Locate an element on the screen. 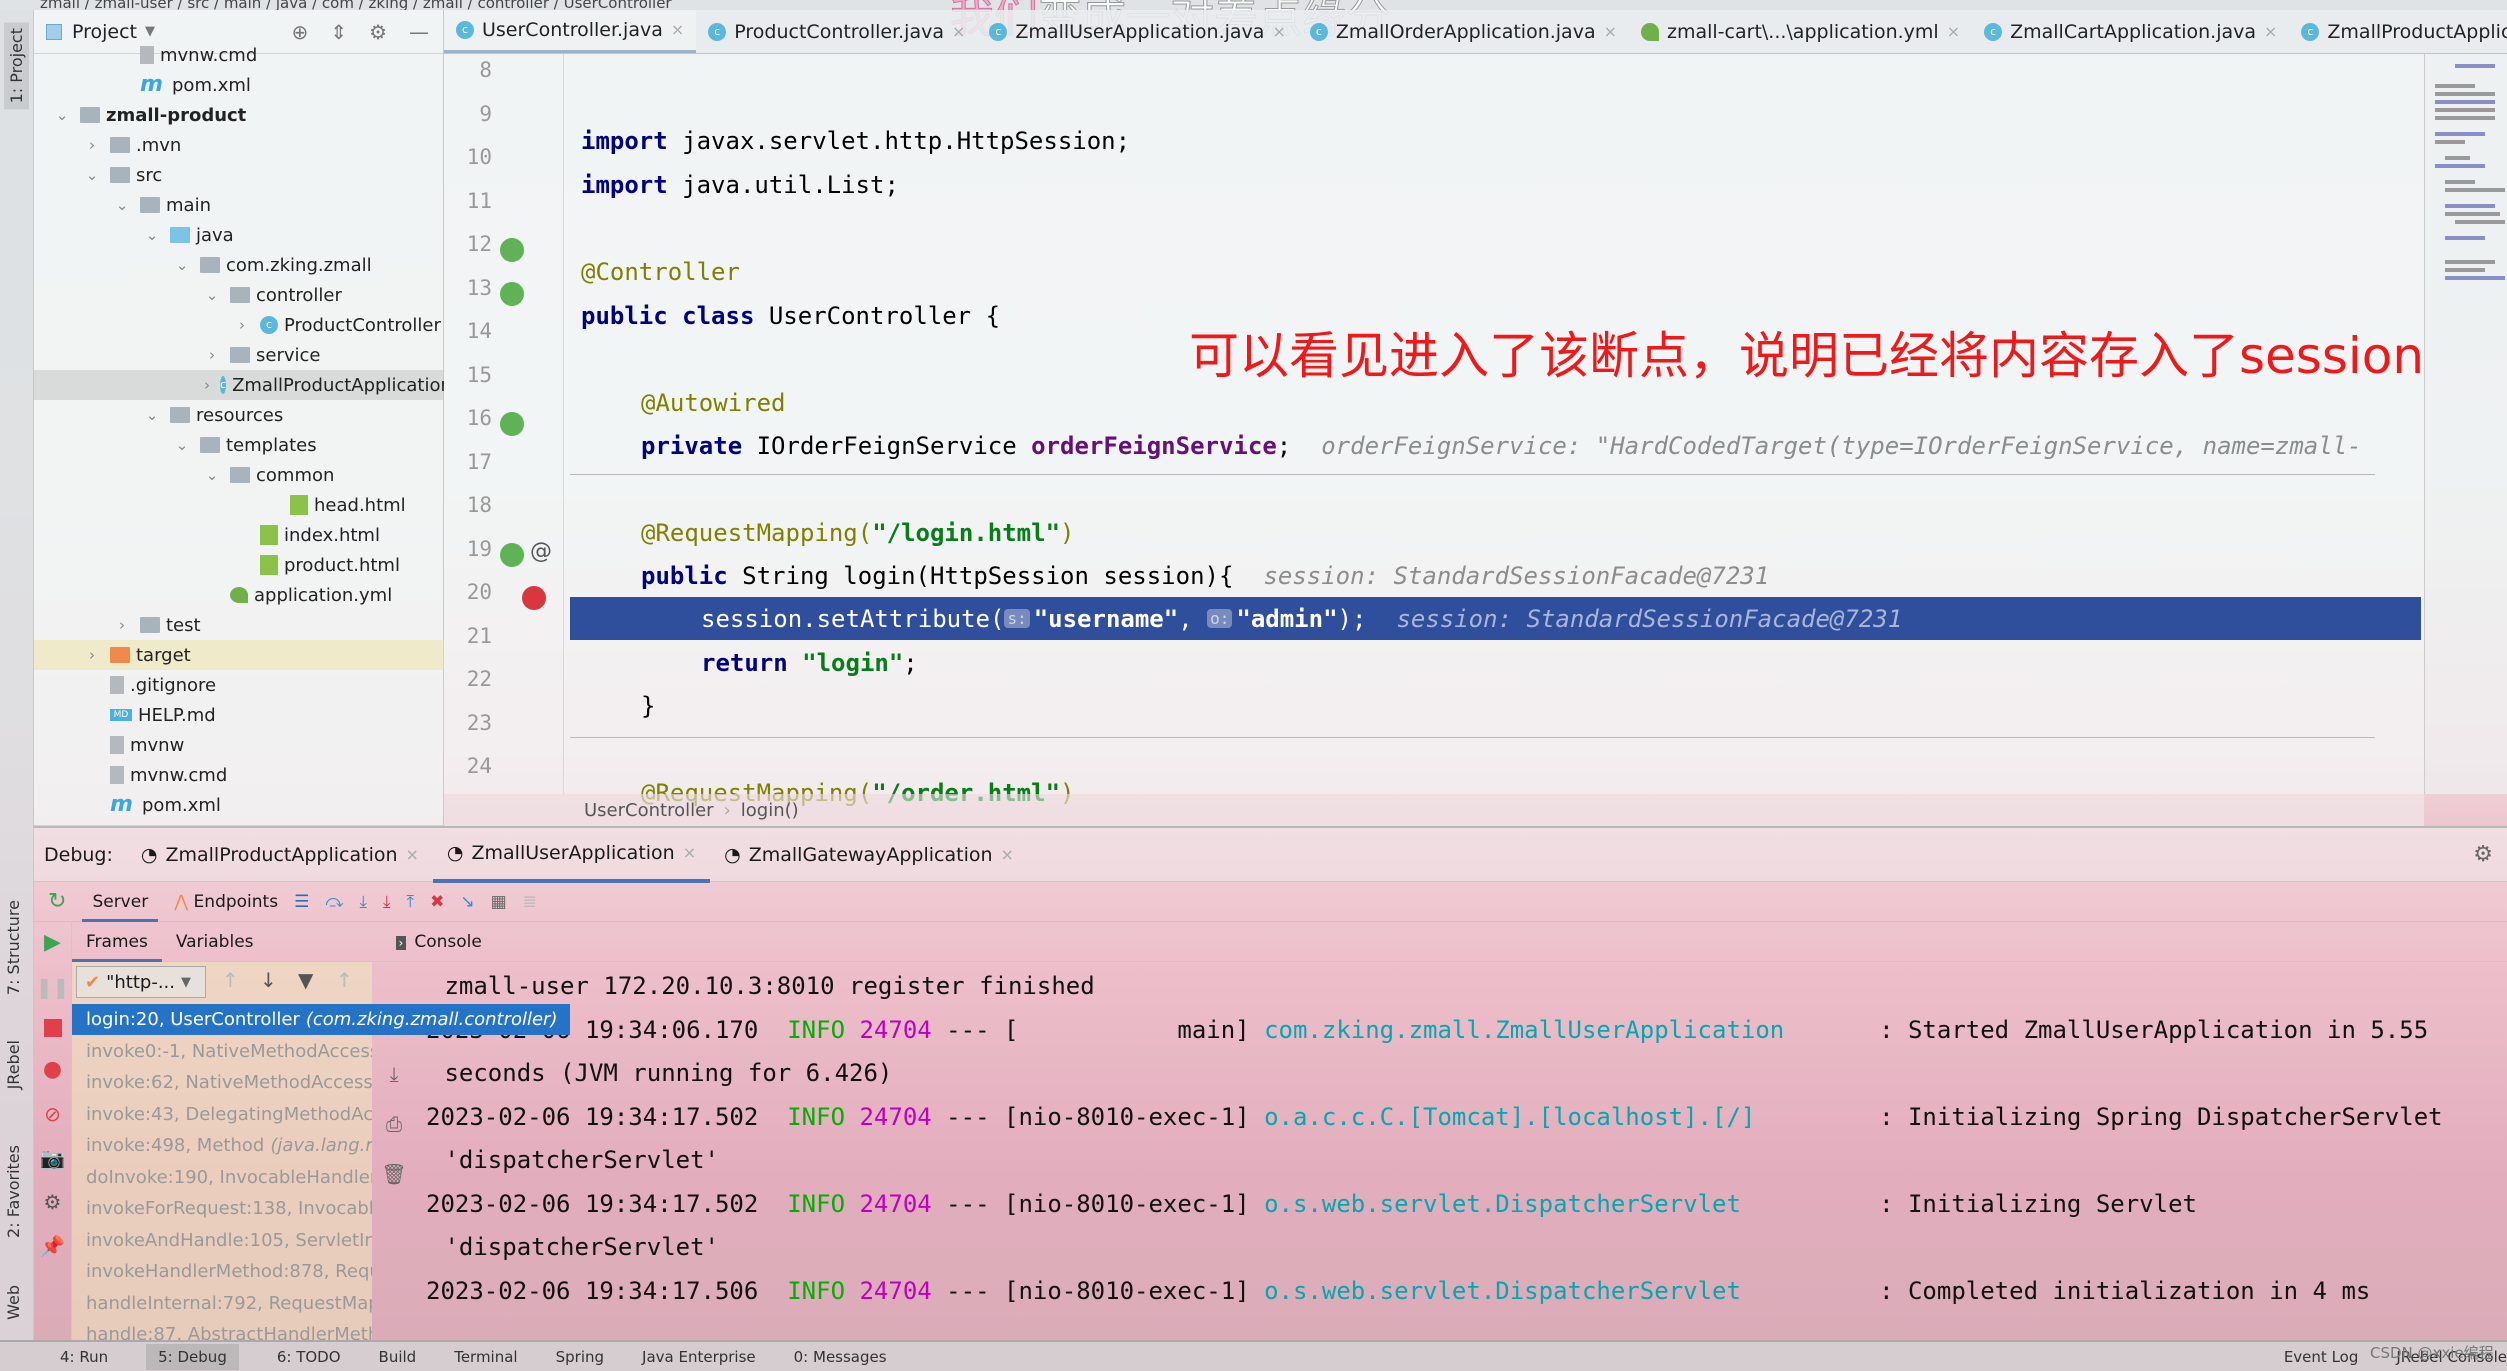 The height and width of the screenshot is (1371, 2507). tree-item: › c ZmallProductApplication is located at coordinates (239, 385).